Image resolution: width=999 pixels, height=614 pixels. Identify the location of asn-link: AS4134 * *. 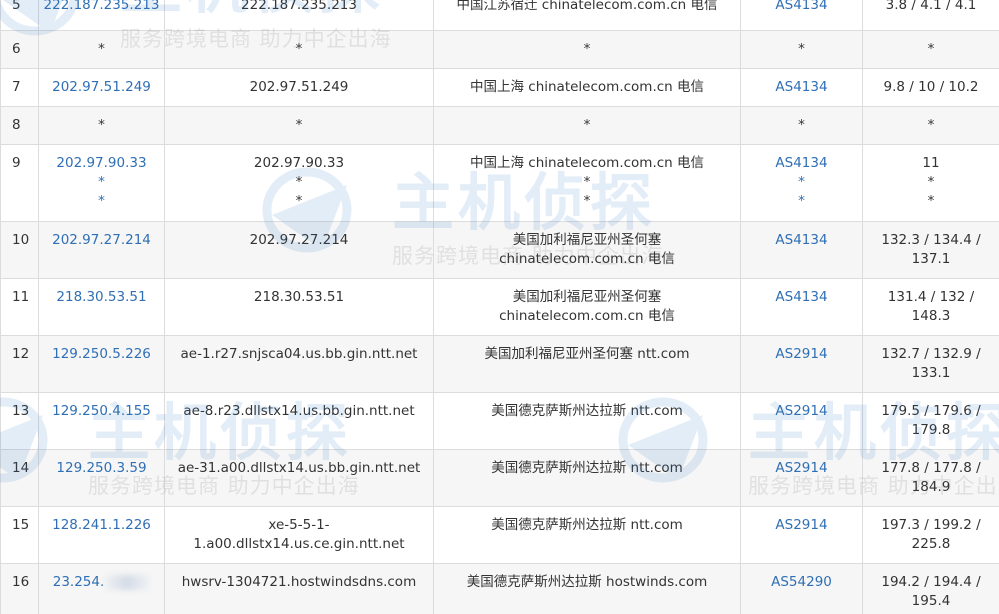
(801, 182).